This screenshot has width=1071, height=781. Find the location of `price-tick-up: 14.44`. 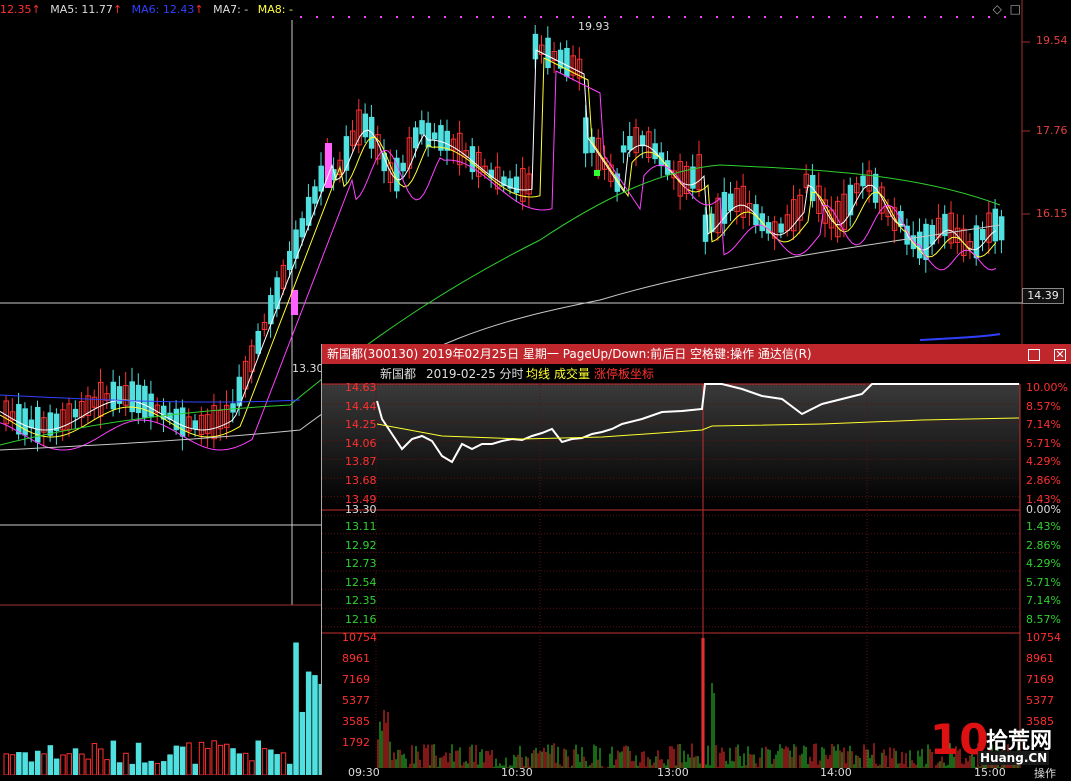

price-tick-up: 14.44 is located at coordinates (361, 406).